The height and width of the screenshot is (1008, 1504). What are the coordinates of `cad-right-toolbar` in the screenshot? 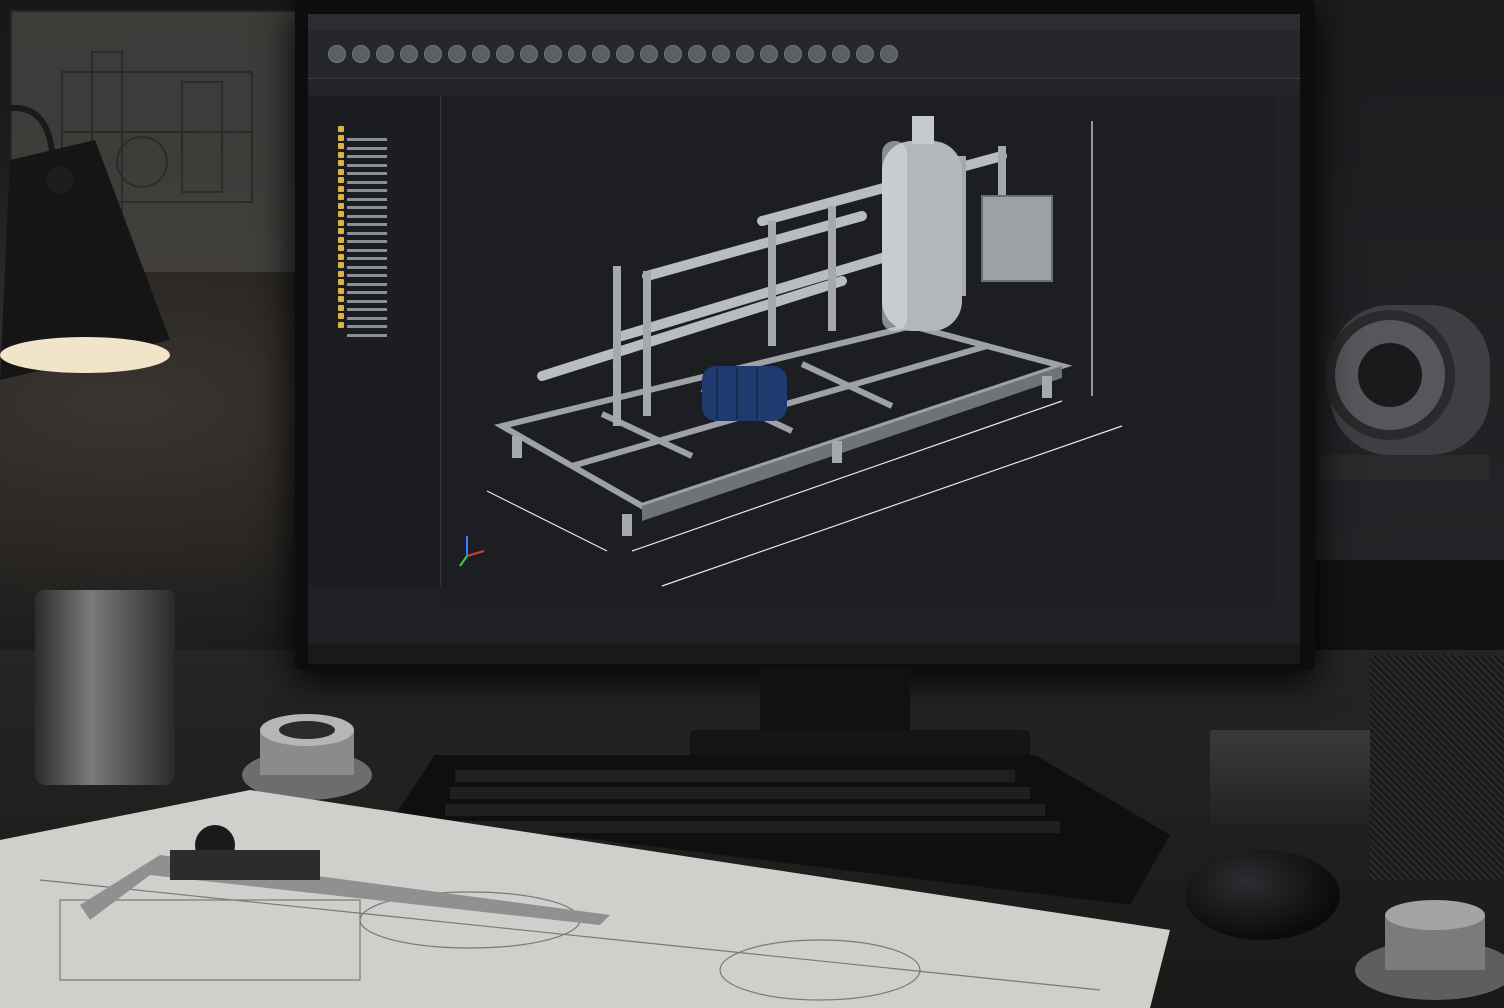 It's located at (1288, 348).